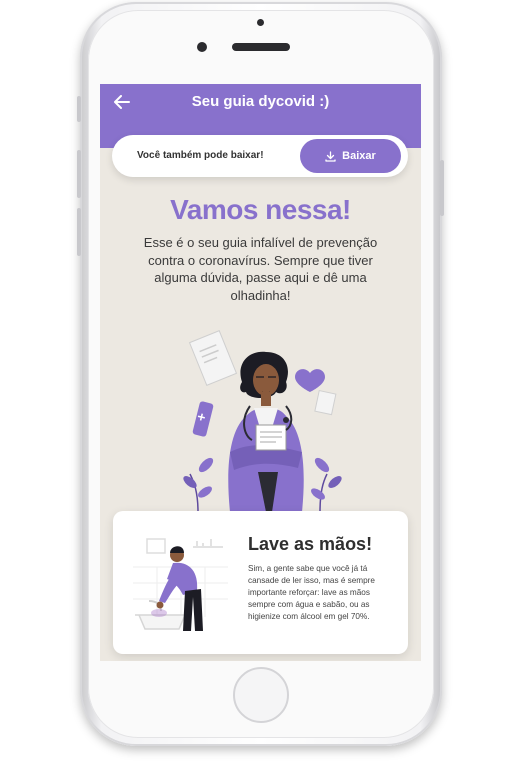 This screenshot has width=521, height=762. I want to click on heart-icon, so click(310, 380).